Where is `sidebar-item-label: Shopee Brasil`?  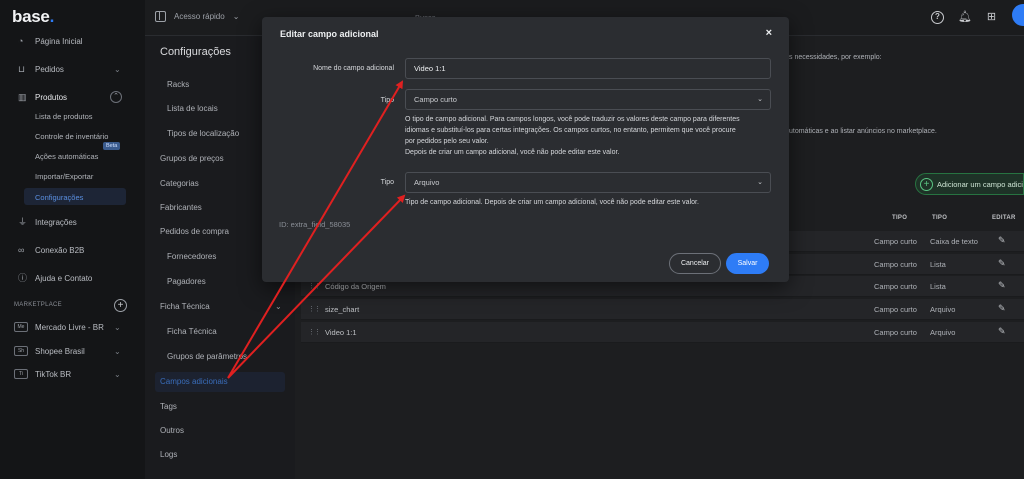
sidebar-item-label: Shopee Brasil is located at coordinates (60, 351).